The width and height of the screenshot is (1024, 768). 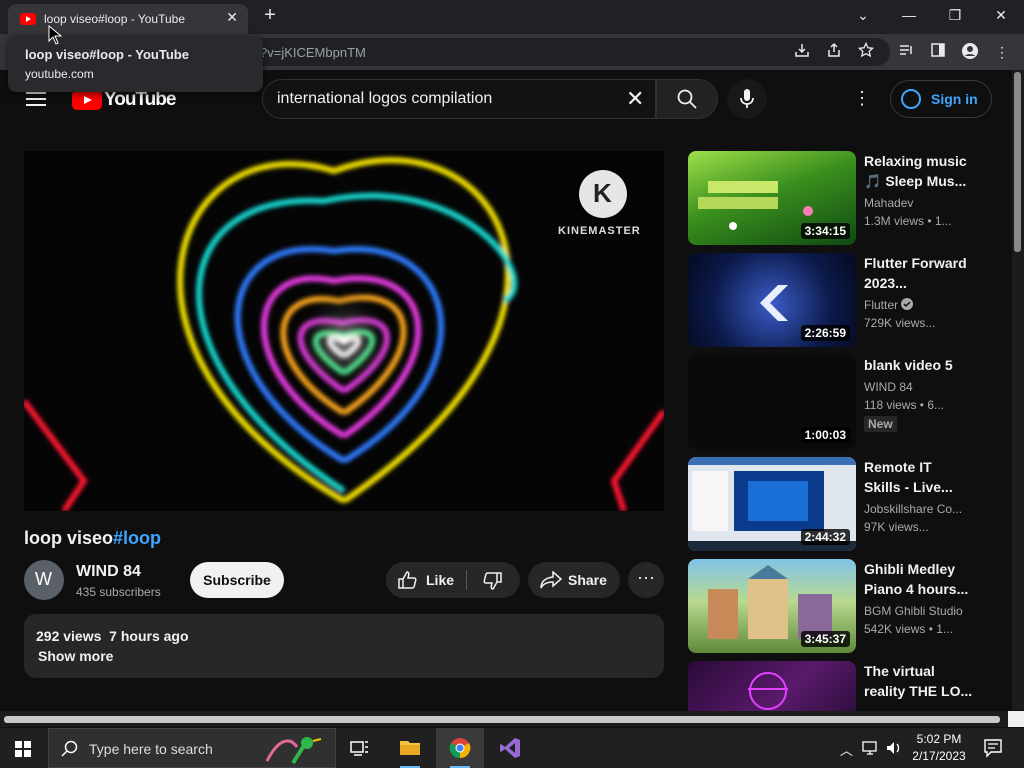 I want to click on description-box: 292 views 7 hours ago Show more, so click(x=344, y=646).